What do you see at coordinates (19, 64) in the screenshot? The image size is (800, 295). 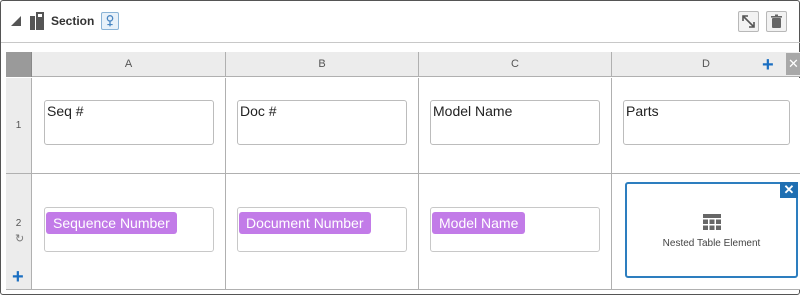 I see `table-corner` at bounding box center [19, 64].